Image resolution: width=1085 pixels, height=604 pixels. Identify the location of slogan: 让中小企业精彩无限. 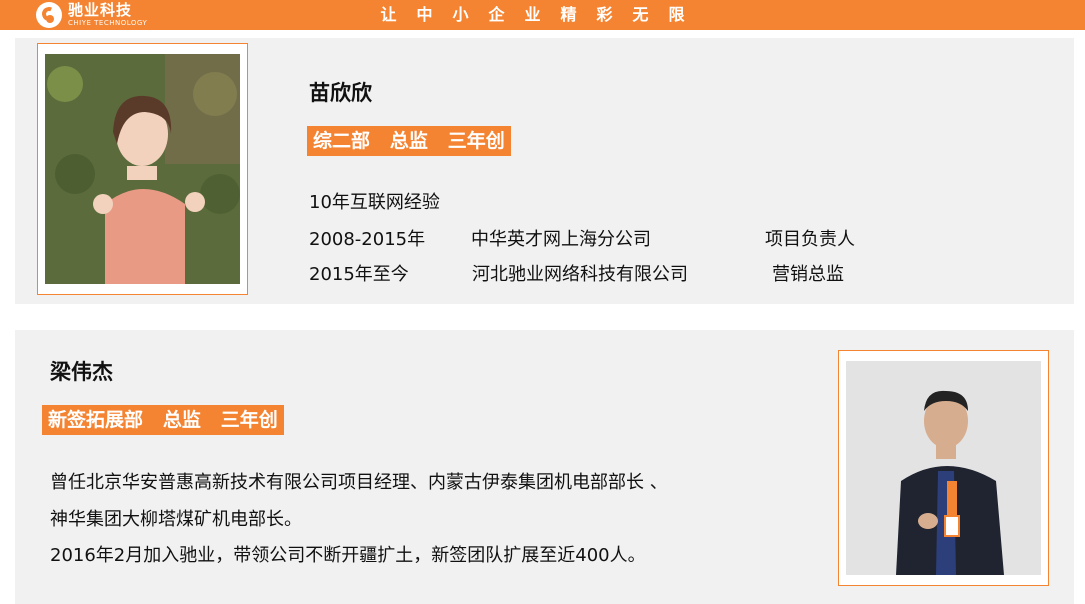
(542, 14).